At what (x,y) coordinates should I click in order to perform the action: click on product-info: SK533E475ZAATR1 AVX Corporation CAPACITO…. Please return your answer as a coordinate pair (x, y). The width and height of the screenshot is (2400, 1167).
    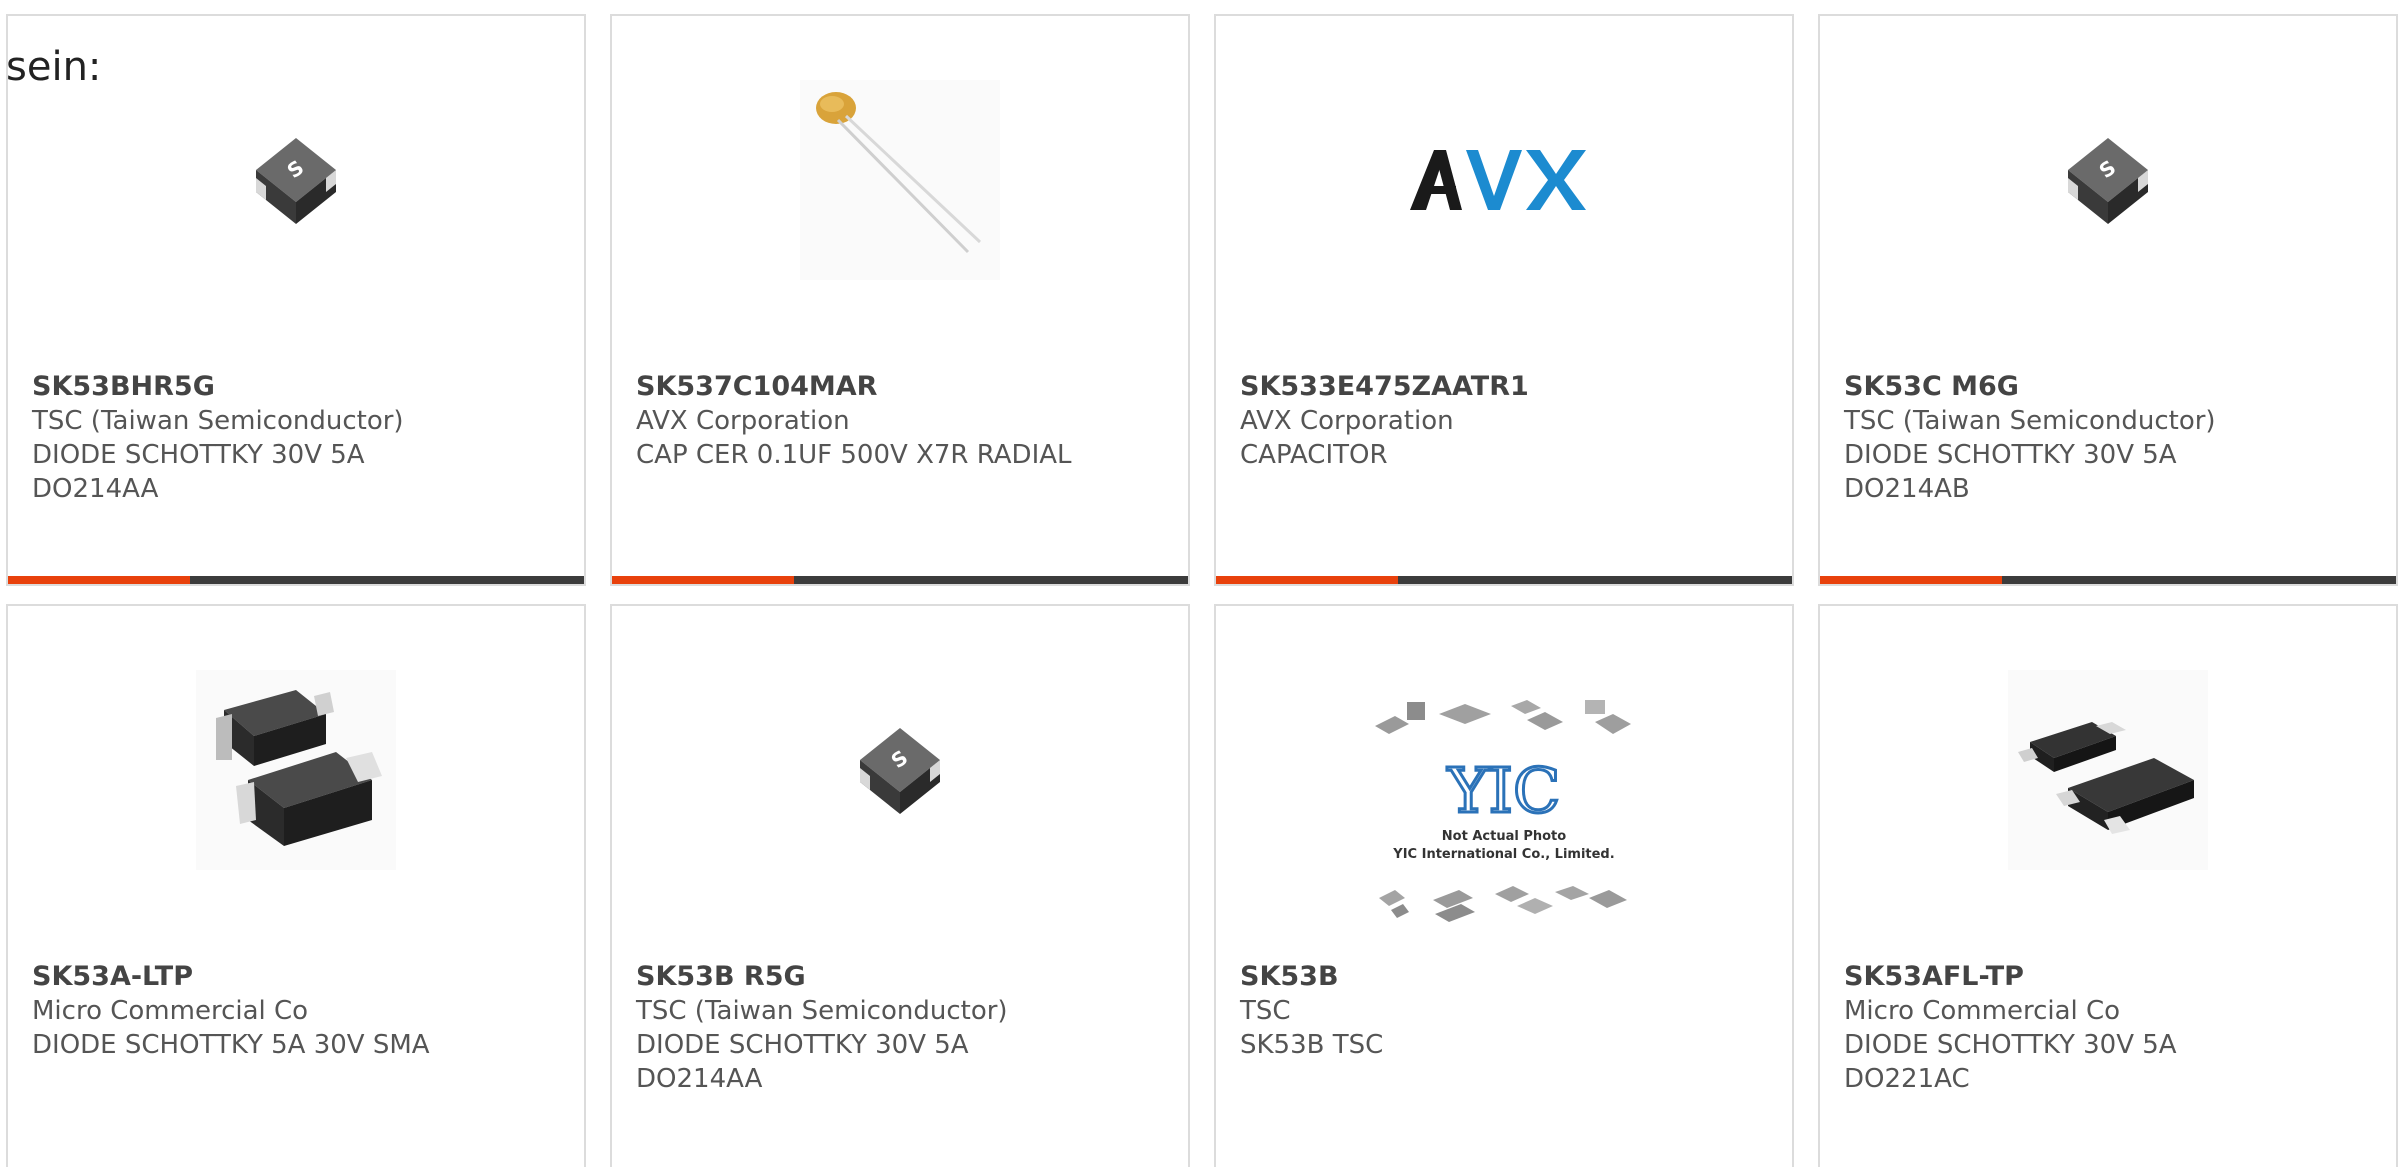
    Looking at the image, I should click on (1504, 421).